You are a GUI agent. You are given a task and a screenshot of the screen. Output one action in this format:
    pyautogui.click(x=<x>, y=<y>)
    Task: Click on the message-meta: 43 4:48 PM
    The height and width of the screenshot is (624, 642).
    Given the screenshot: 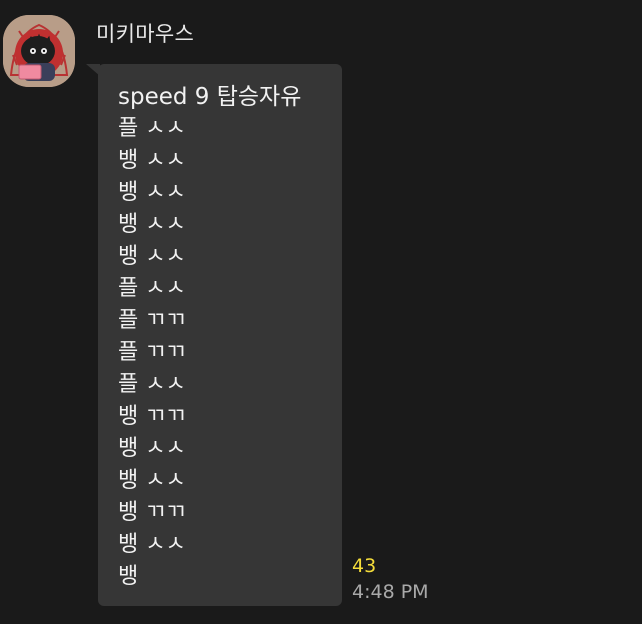 What is the action you would take?
    pyautogui.click(x=390, y=580)
    